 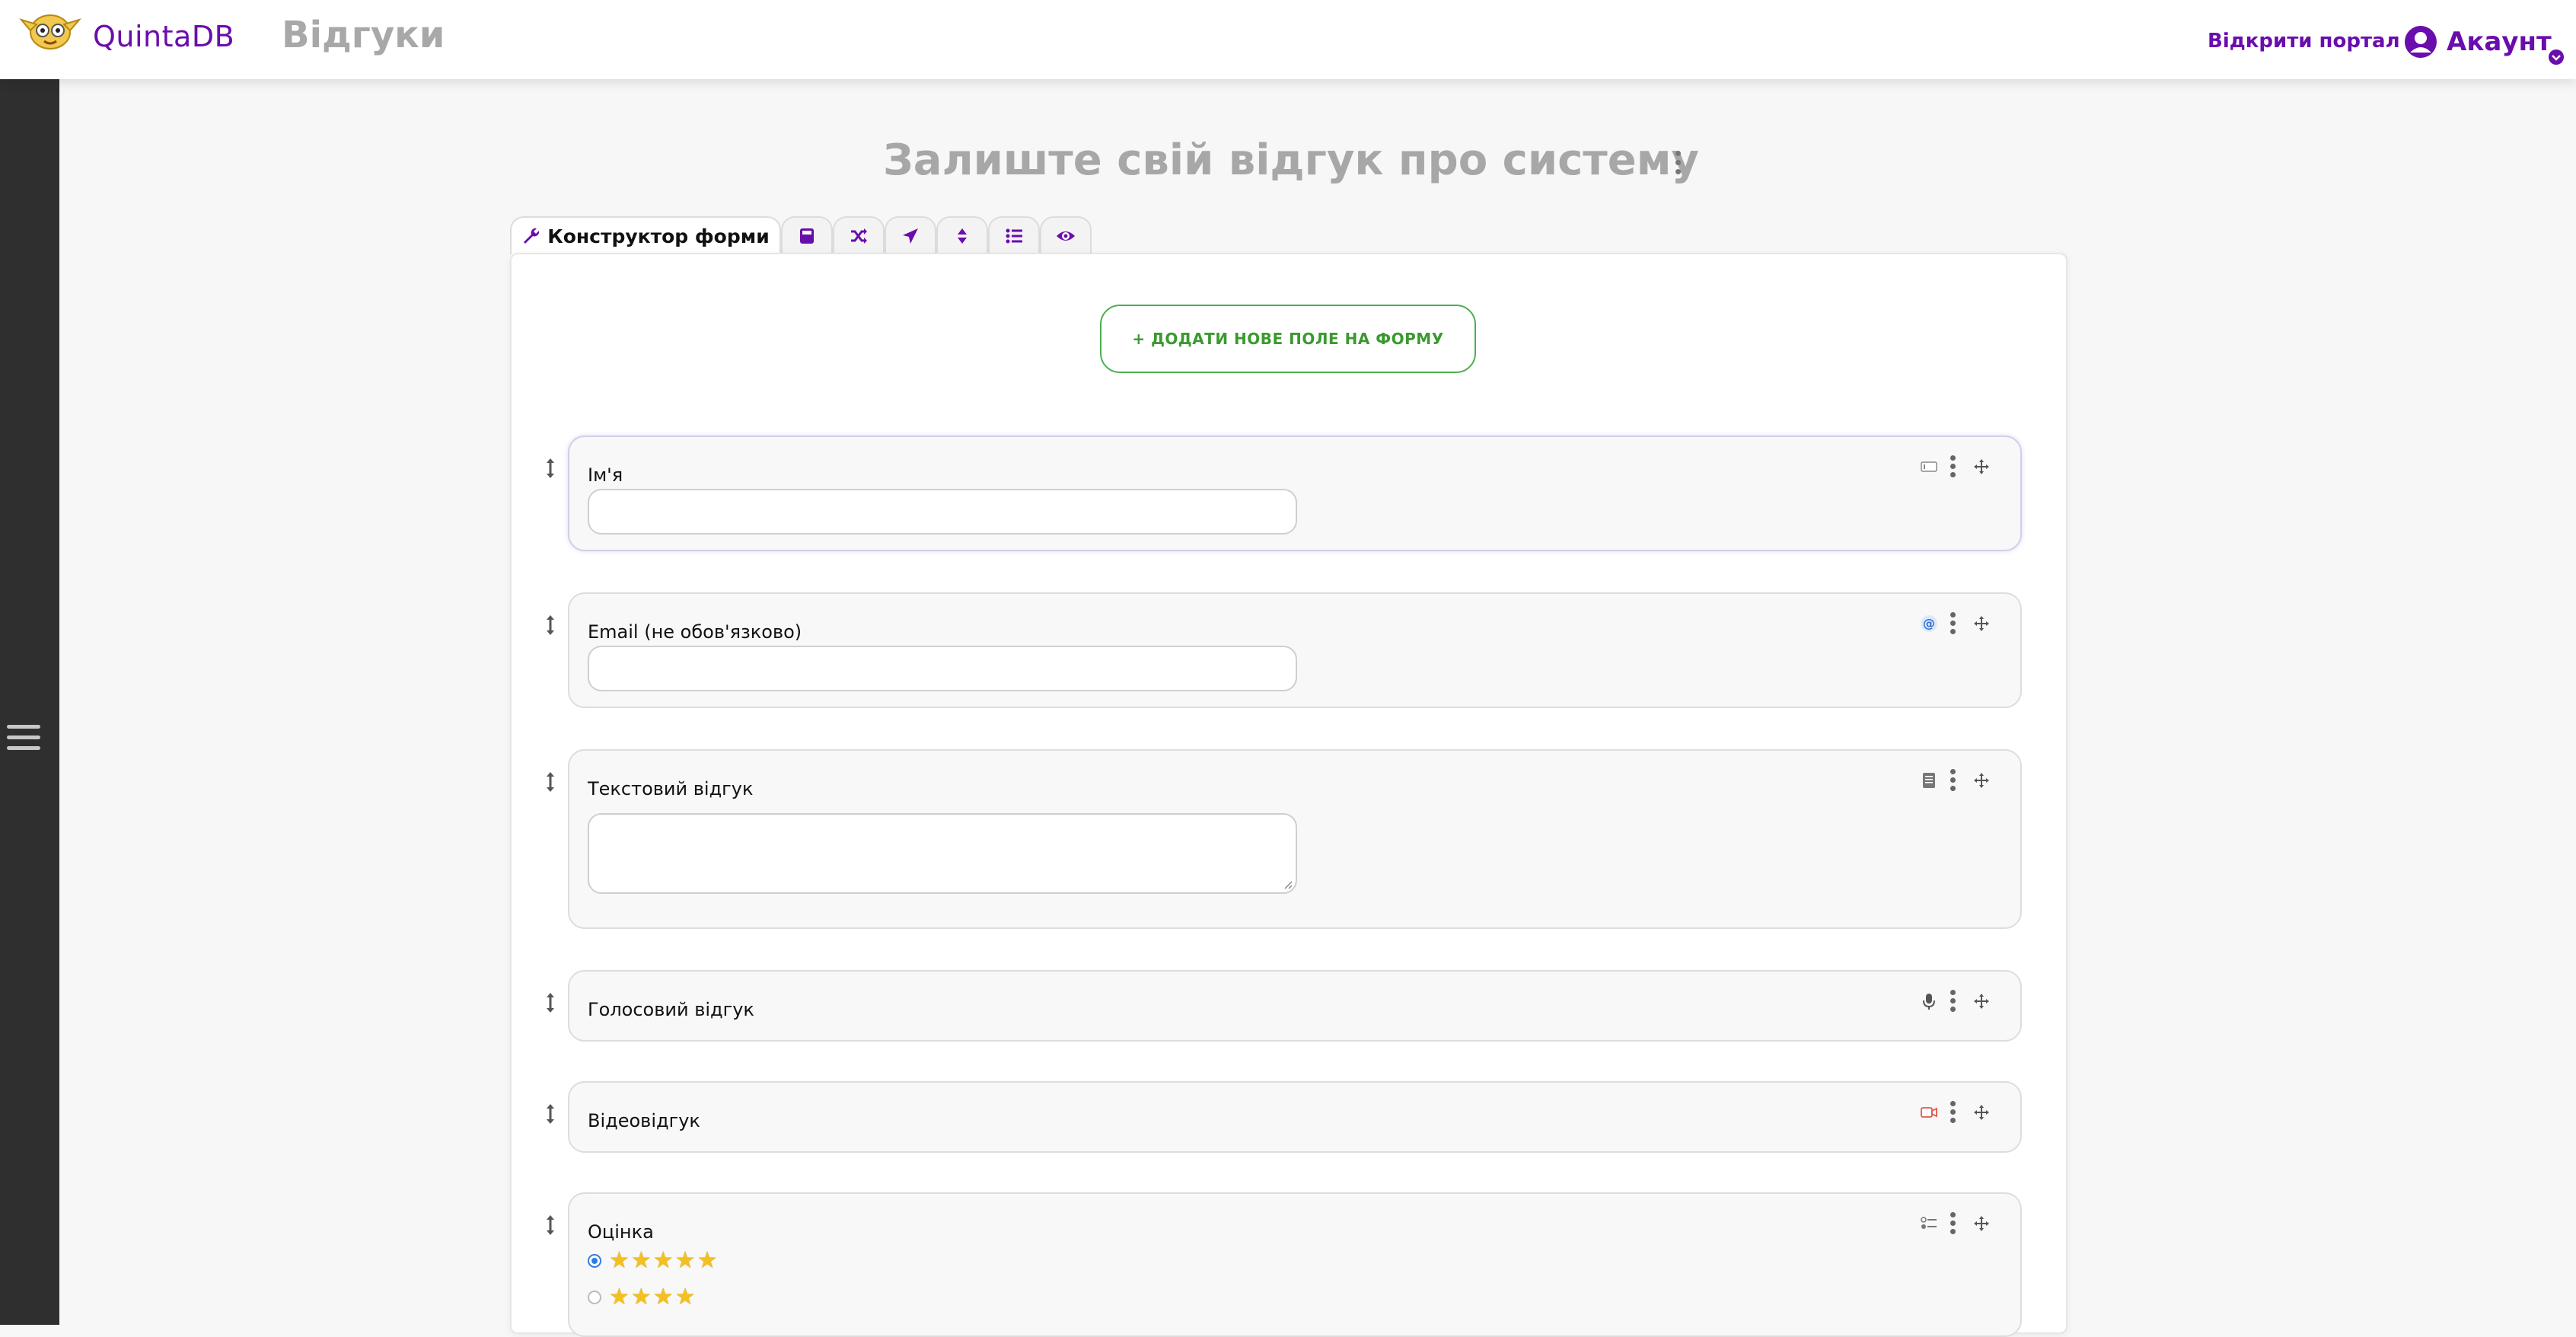 I want to click on top-bar: QuintaDB Відгуки Відкрити портал Акаунт, so click(x=1288, y=39).